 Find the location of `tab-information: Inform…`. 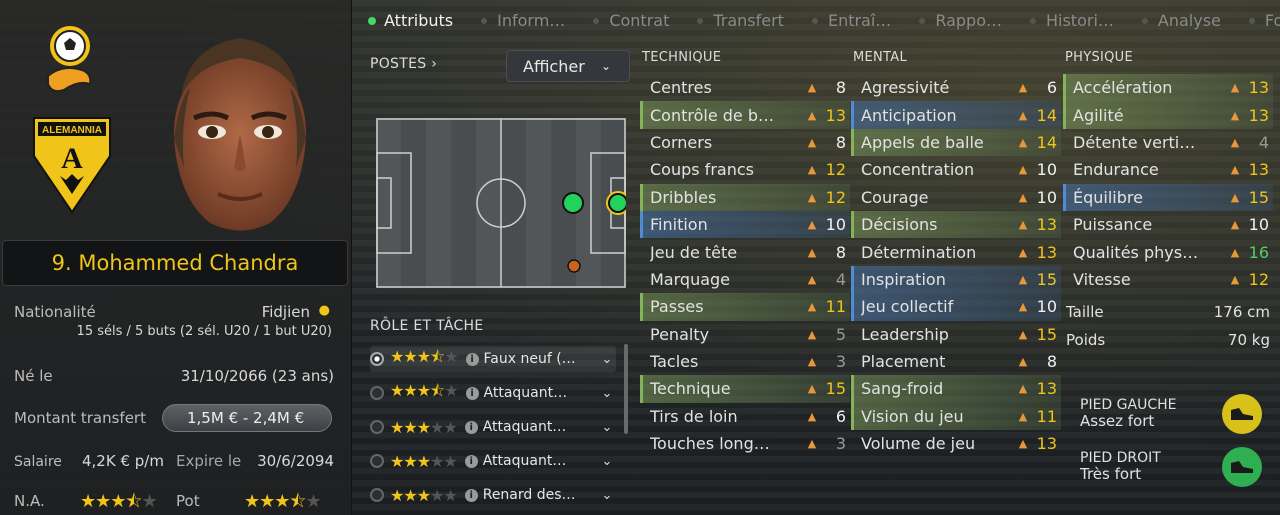

tab-information: Inform… is located at coordinates (523, 20).